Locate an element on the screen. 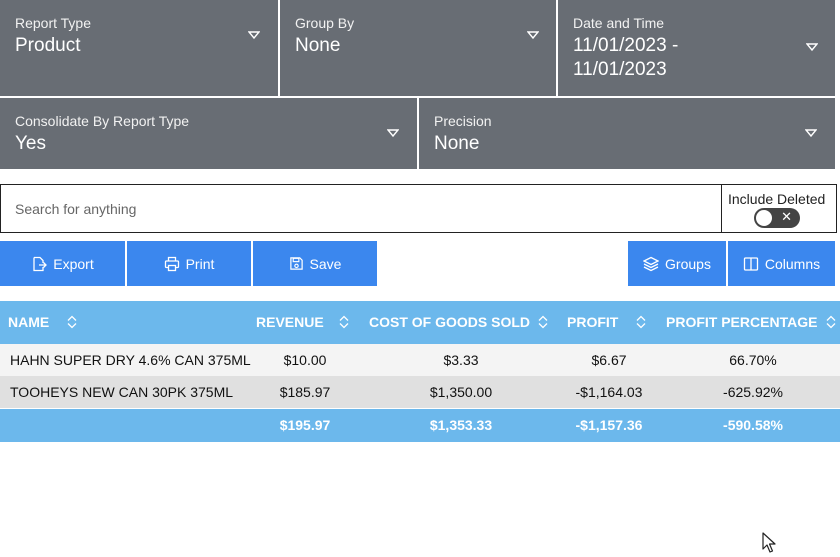  cell-profit: $6.67 is located at coordinates (609, 360).